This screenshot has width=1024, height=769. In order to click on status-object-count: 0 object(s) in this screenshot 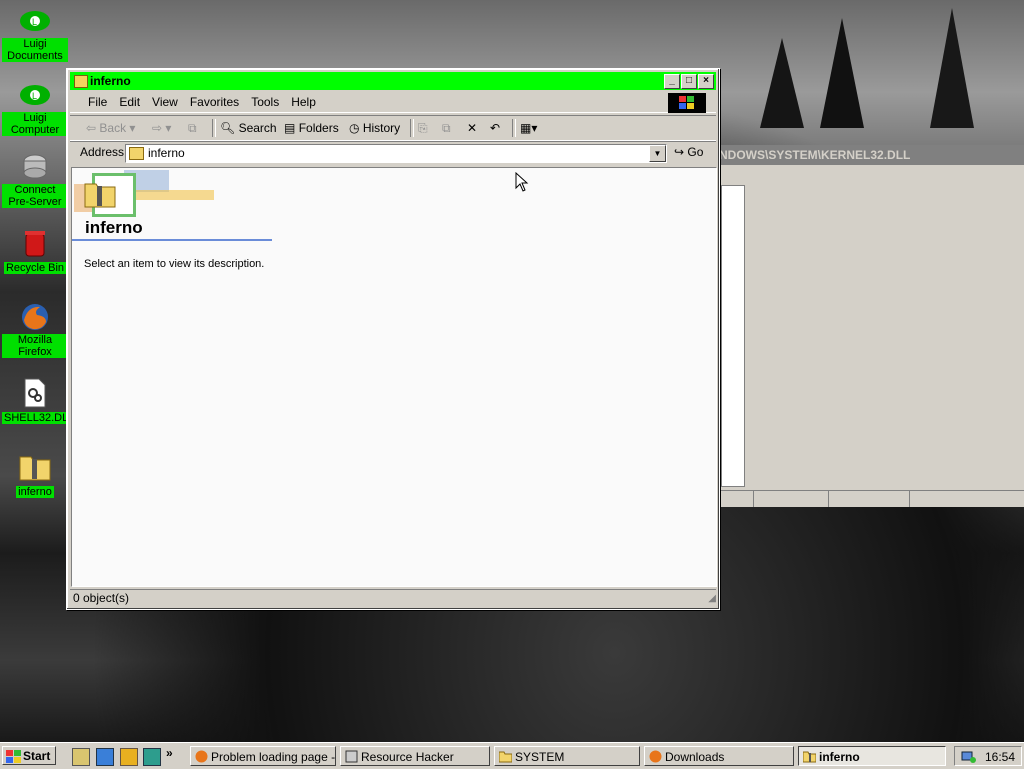, I will do `click(101, 598)`.